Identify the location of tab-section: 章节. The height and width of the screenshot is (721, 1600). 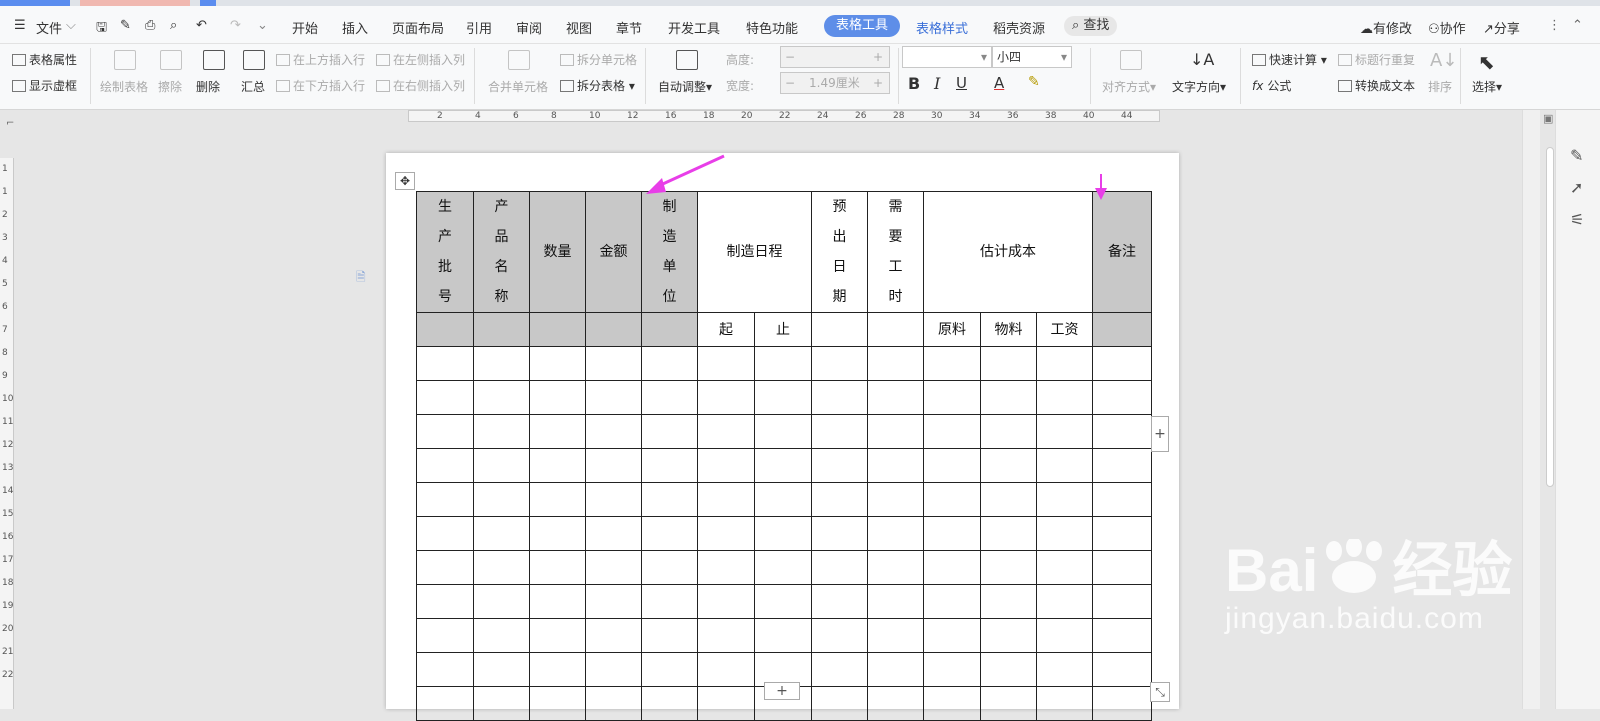
(629, 27).